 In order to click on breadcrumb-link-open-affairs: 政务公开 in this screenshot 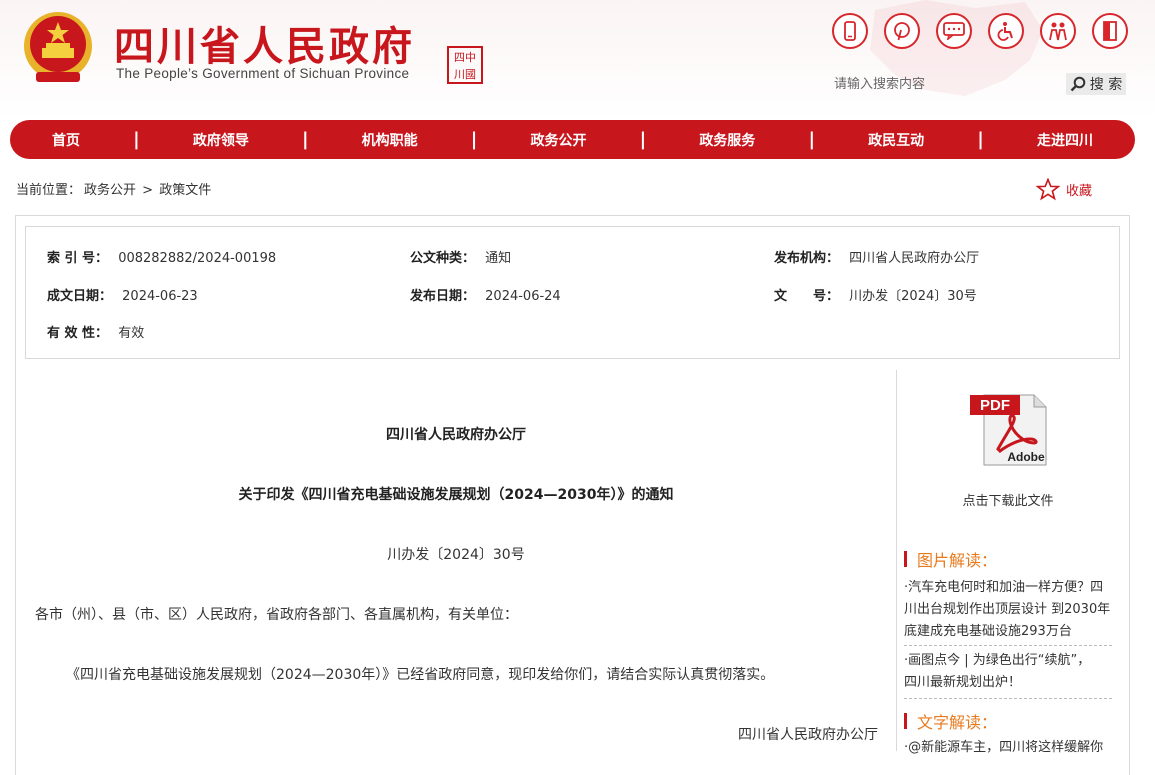, I will do `click(110, 190)`.